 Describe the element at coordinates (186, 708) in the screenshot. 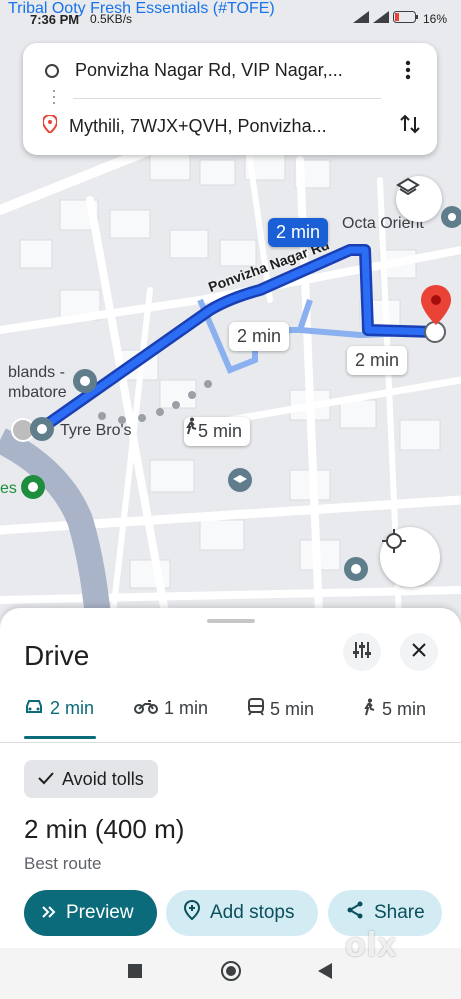

I see `mode-label: 1 min` at that location.